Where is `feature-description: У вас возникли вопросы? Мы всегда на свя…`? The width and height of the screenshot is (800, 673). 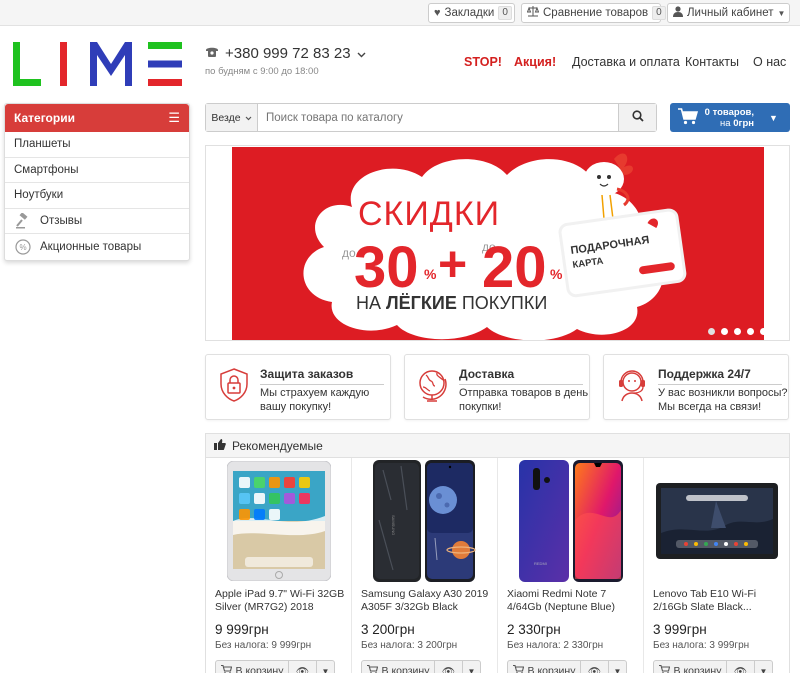 feature-description: У вас возникли вопросы? Мы всегда на свя… is located at coordinates (723, 400).